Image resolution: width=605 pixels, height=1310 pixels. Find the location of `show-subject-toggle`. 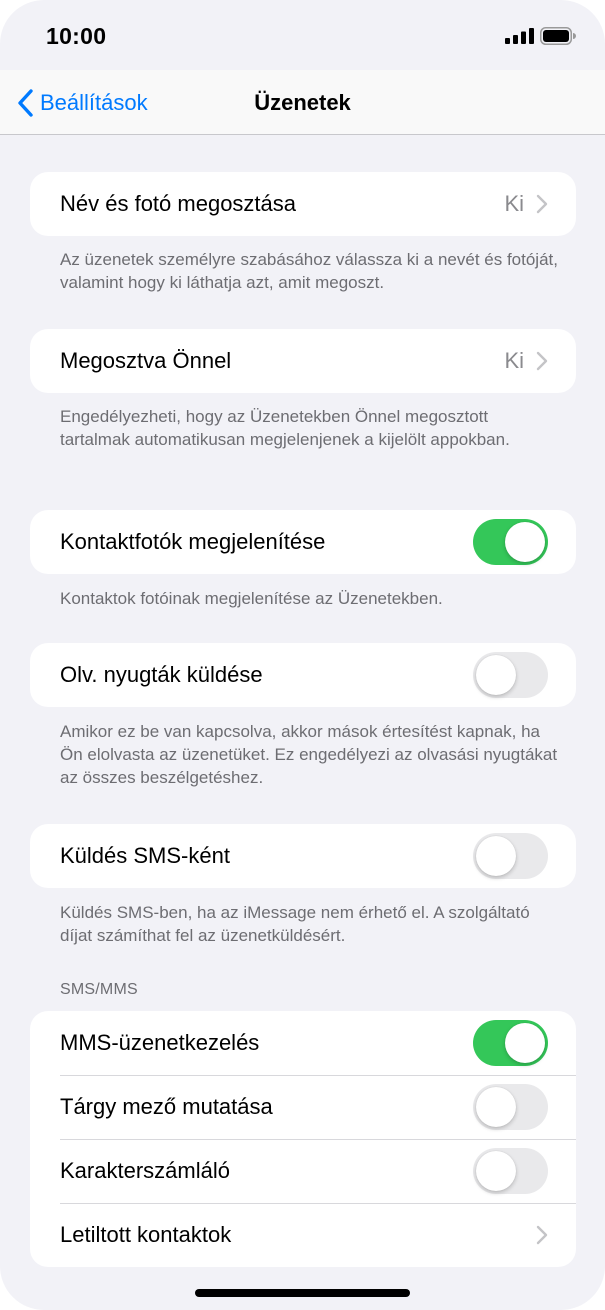

show-subject-toggle is located at coordinates (510, 1107).